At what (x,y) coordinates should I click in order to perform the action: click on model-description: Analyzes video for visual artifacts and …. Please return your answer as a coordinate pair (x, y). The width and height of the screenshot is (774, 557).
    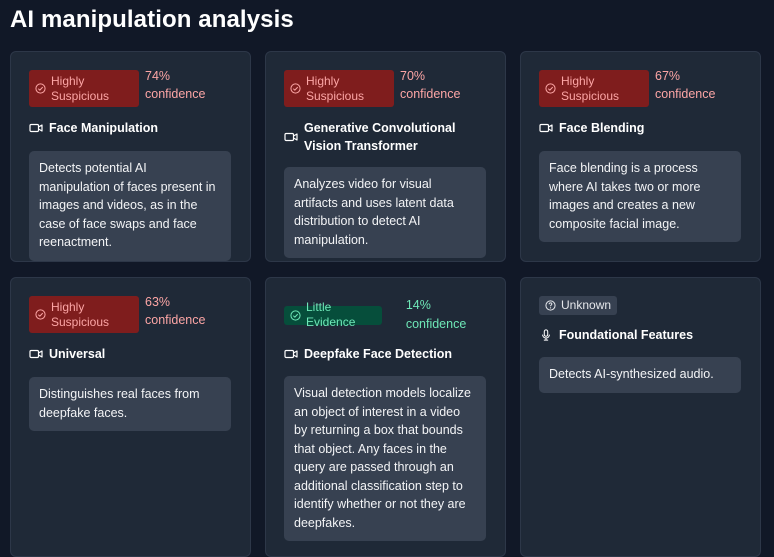
    Looking at the image, I should click on (385, 212).